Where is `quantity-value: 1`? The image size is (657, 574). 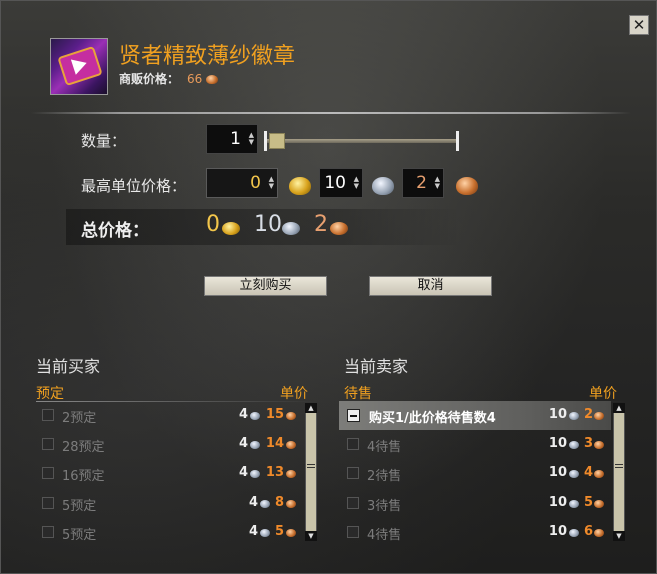
quantity-value: 1 is located at coordinates (235, 139).